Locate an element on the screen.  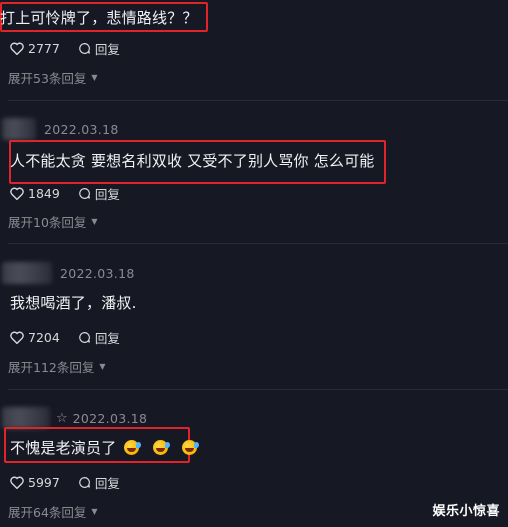
comment-actions-2: 1849 回复 is located at coordinates (65, 193).